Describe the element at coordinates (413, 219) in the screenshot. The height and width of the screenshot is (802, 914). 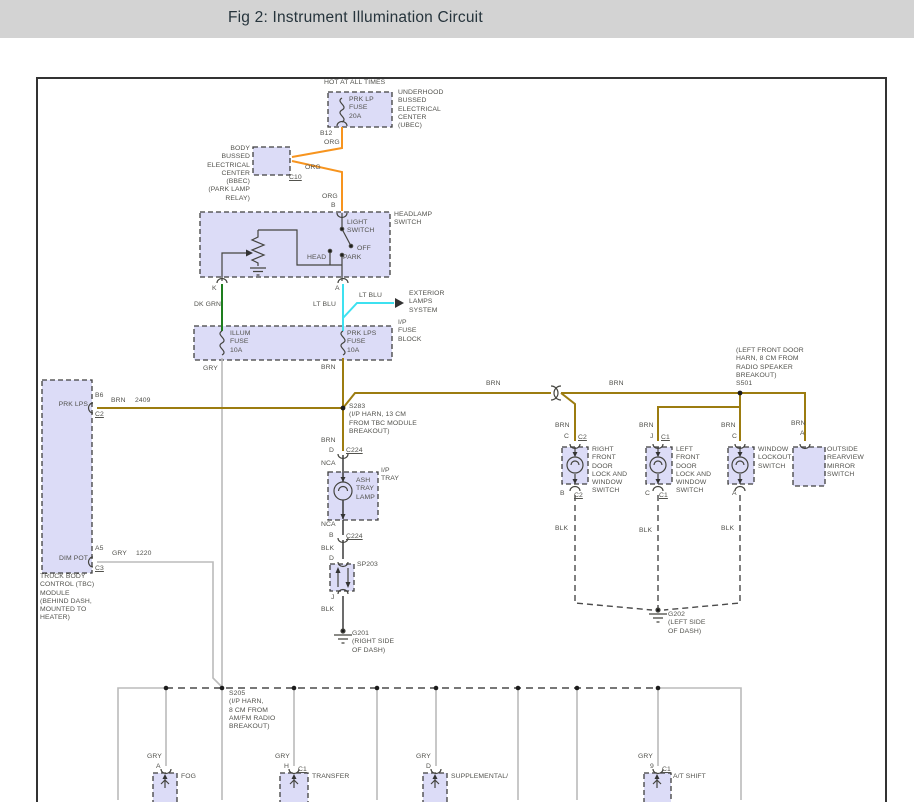
I see `headlamp-switch-name-label: HEADLAMP SWITCH` at that location.